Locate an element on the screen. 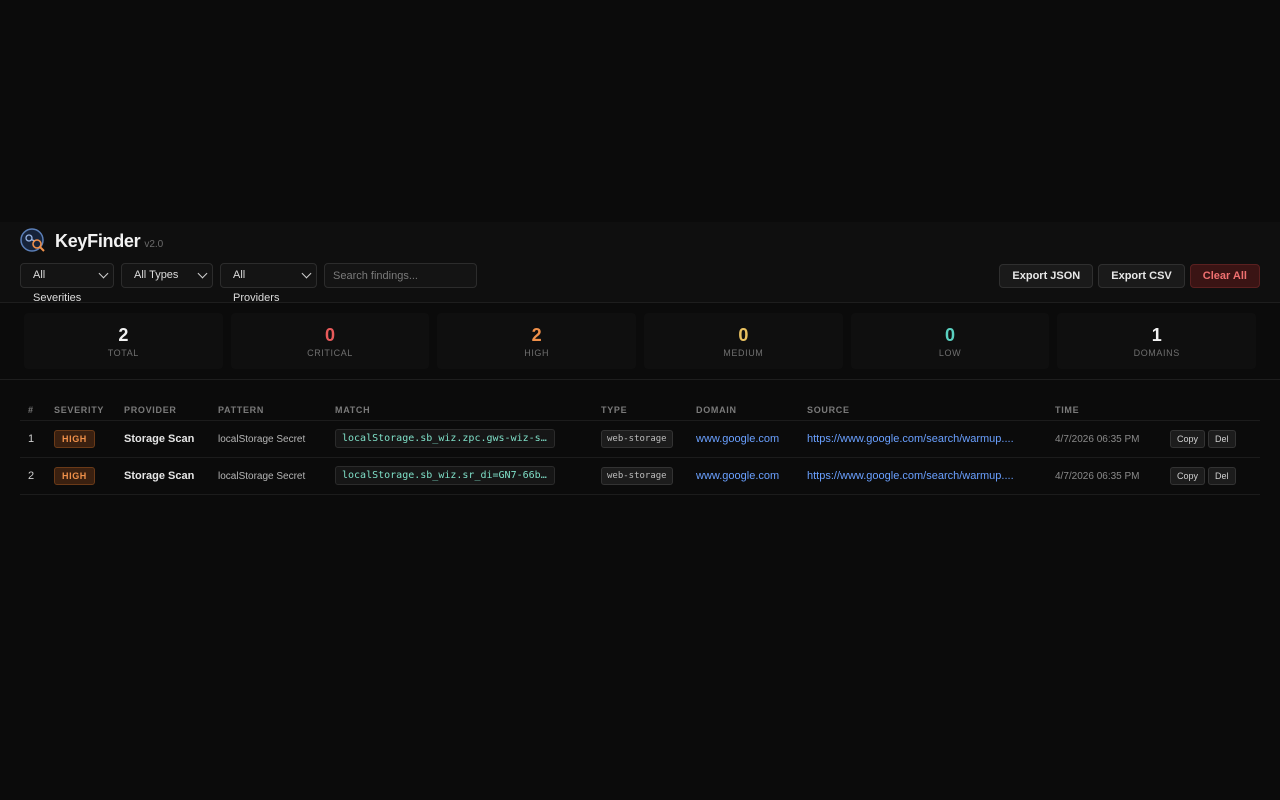 The width and height of the screenshot is (1280, 800). column-header: DOMAIN is located at coordinates (743, 410).